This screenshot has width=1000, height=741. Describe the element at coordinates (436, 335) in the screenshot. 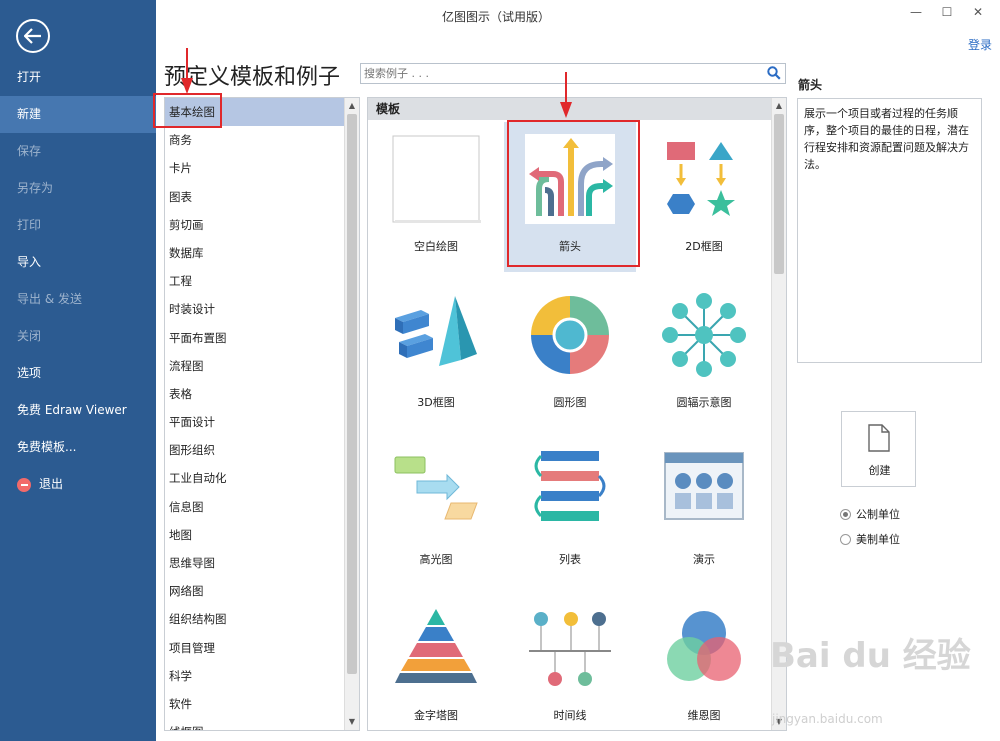

I see `3d-block-icon` at that location.